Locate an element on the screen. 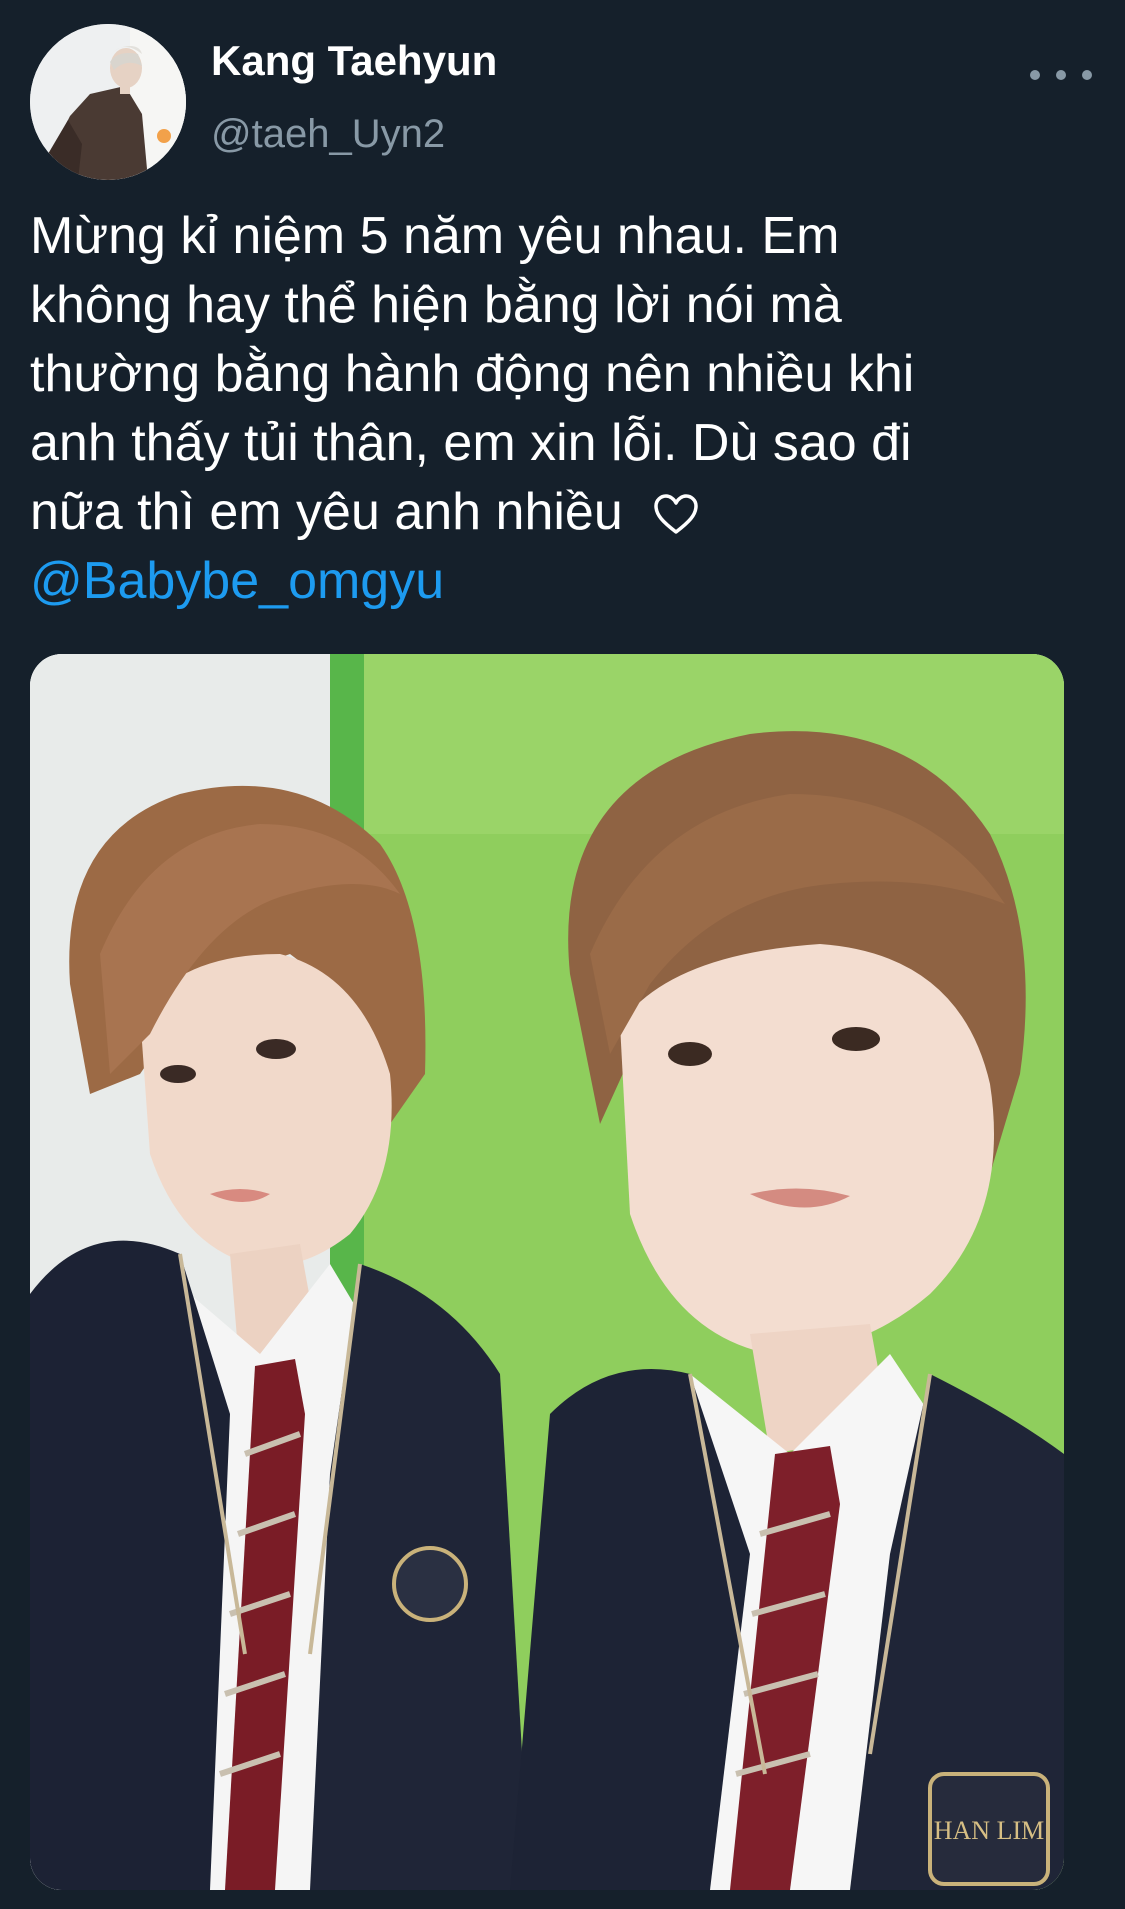 Image resolution: width=1125 pixels, height=1909 pixels. tweet-text-line: thường bằng hành động nên nhiều khi is located at coordinates (472, 374).